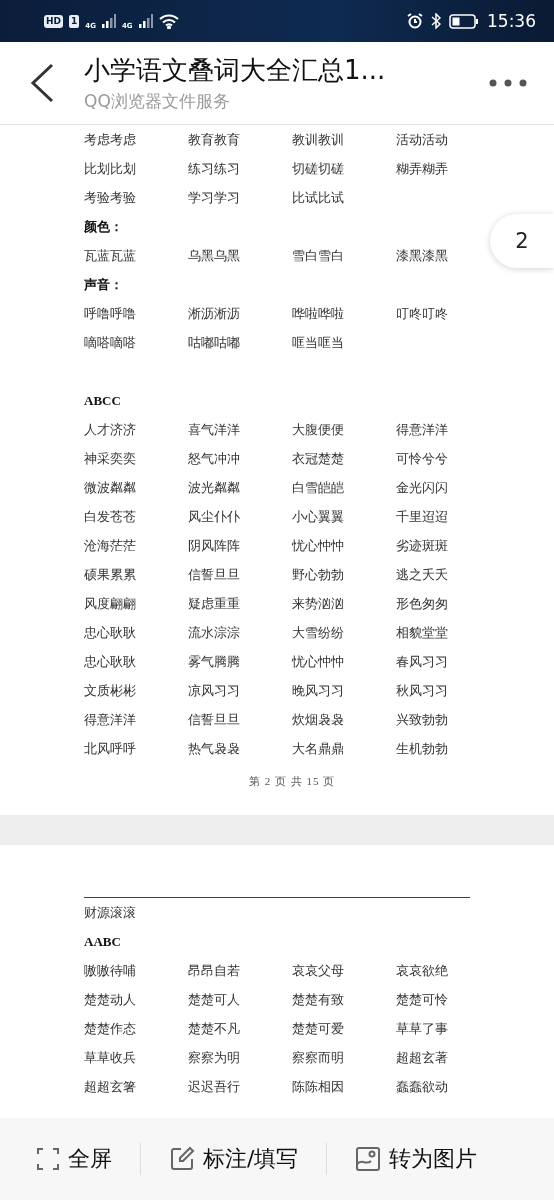  What do you see at coordinates (214, 1028) in the screenshot?
I see `word-entry: 楚楚不凡` at bounding box center [214, 1028].